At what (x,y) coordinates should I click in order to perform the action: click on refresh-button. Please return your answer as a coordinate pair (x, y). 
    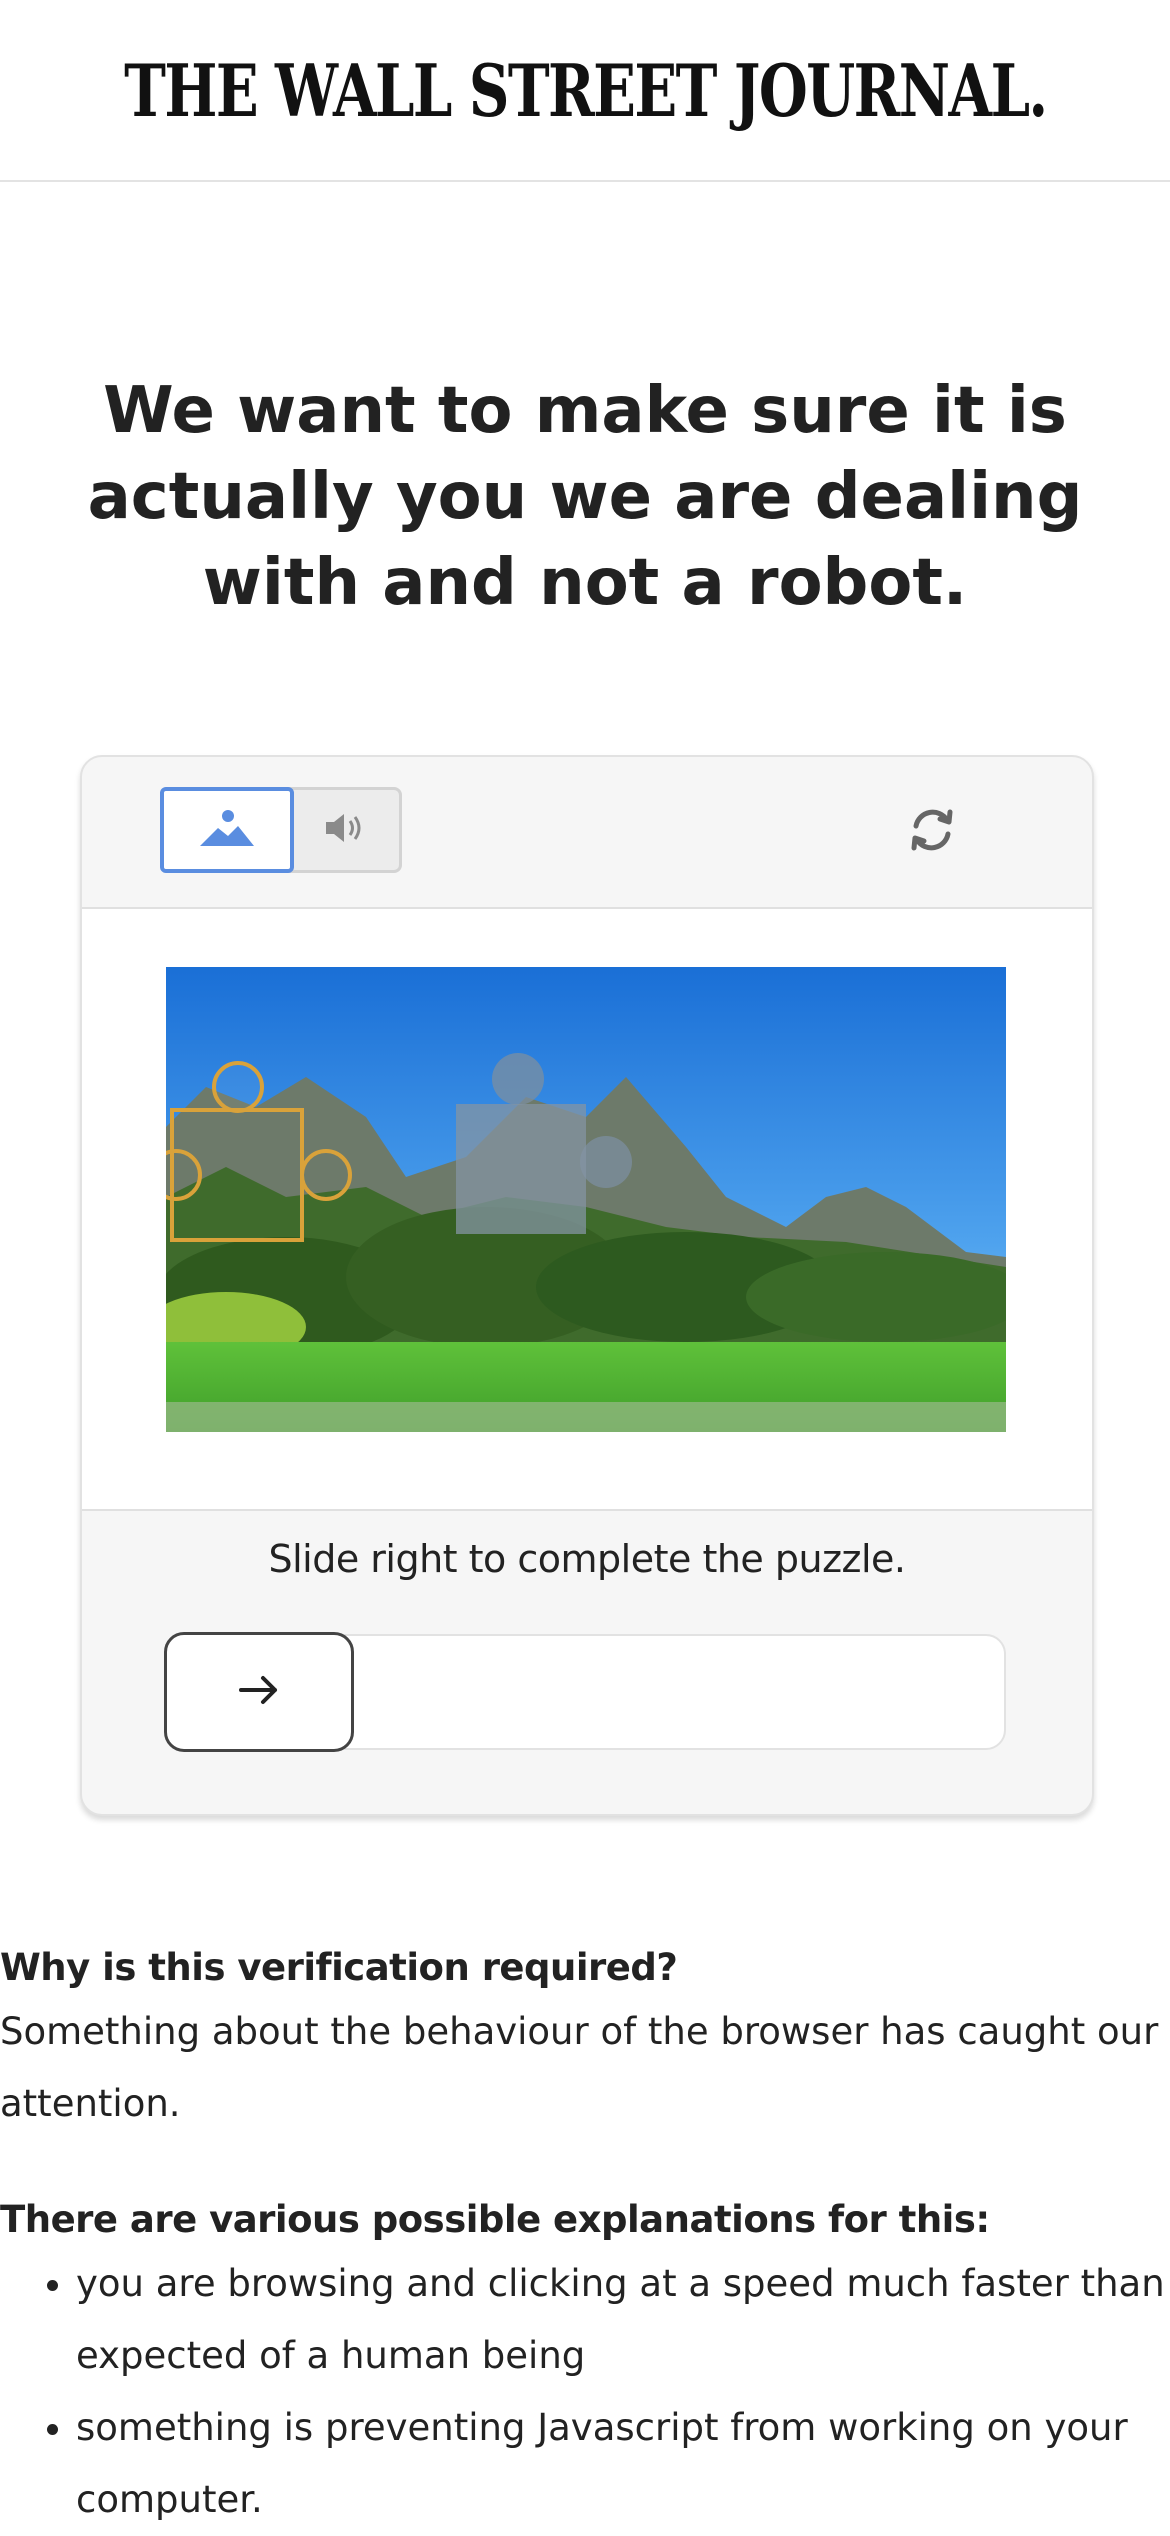
    Looking at the image, I should click on (932, 832).